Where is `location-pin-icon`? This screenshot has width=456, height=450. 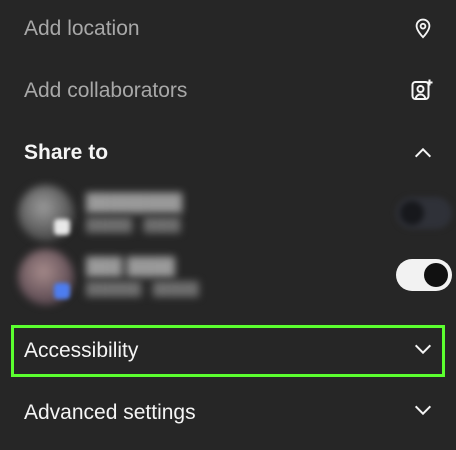
location-pin-icon is located at coordinates (423, 28).